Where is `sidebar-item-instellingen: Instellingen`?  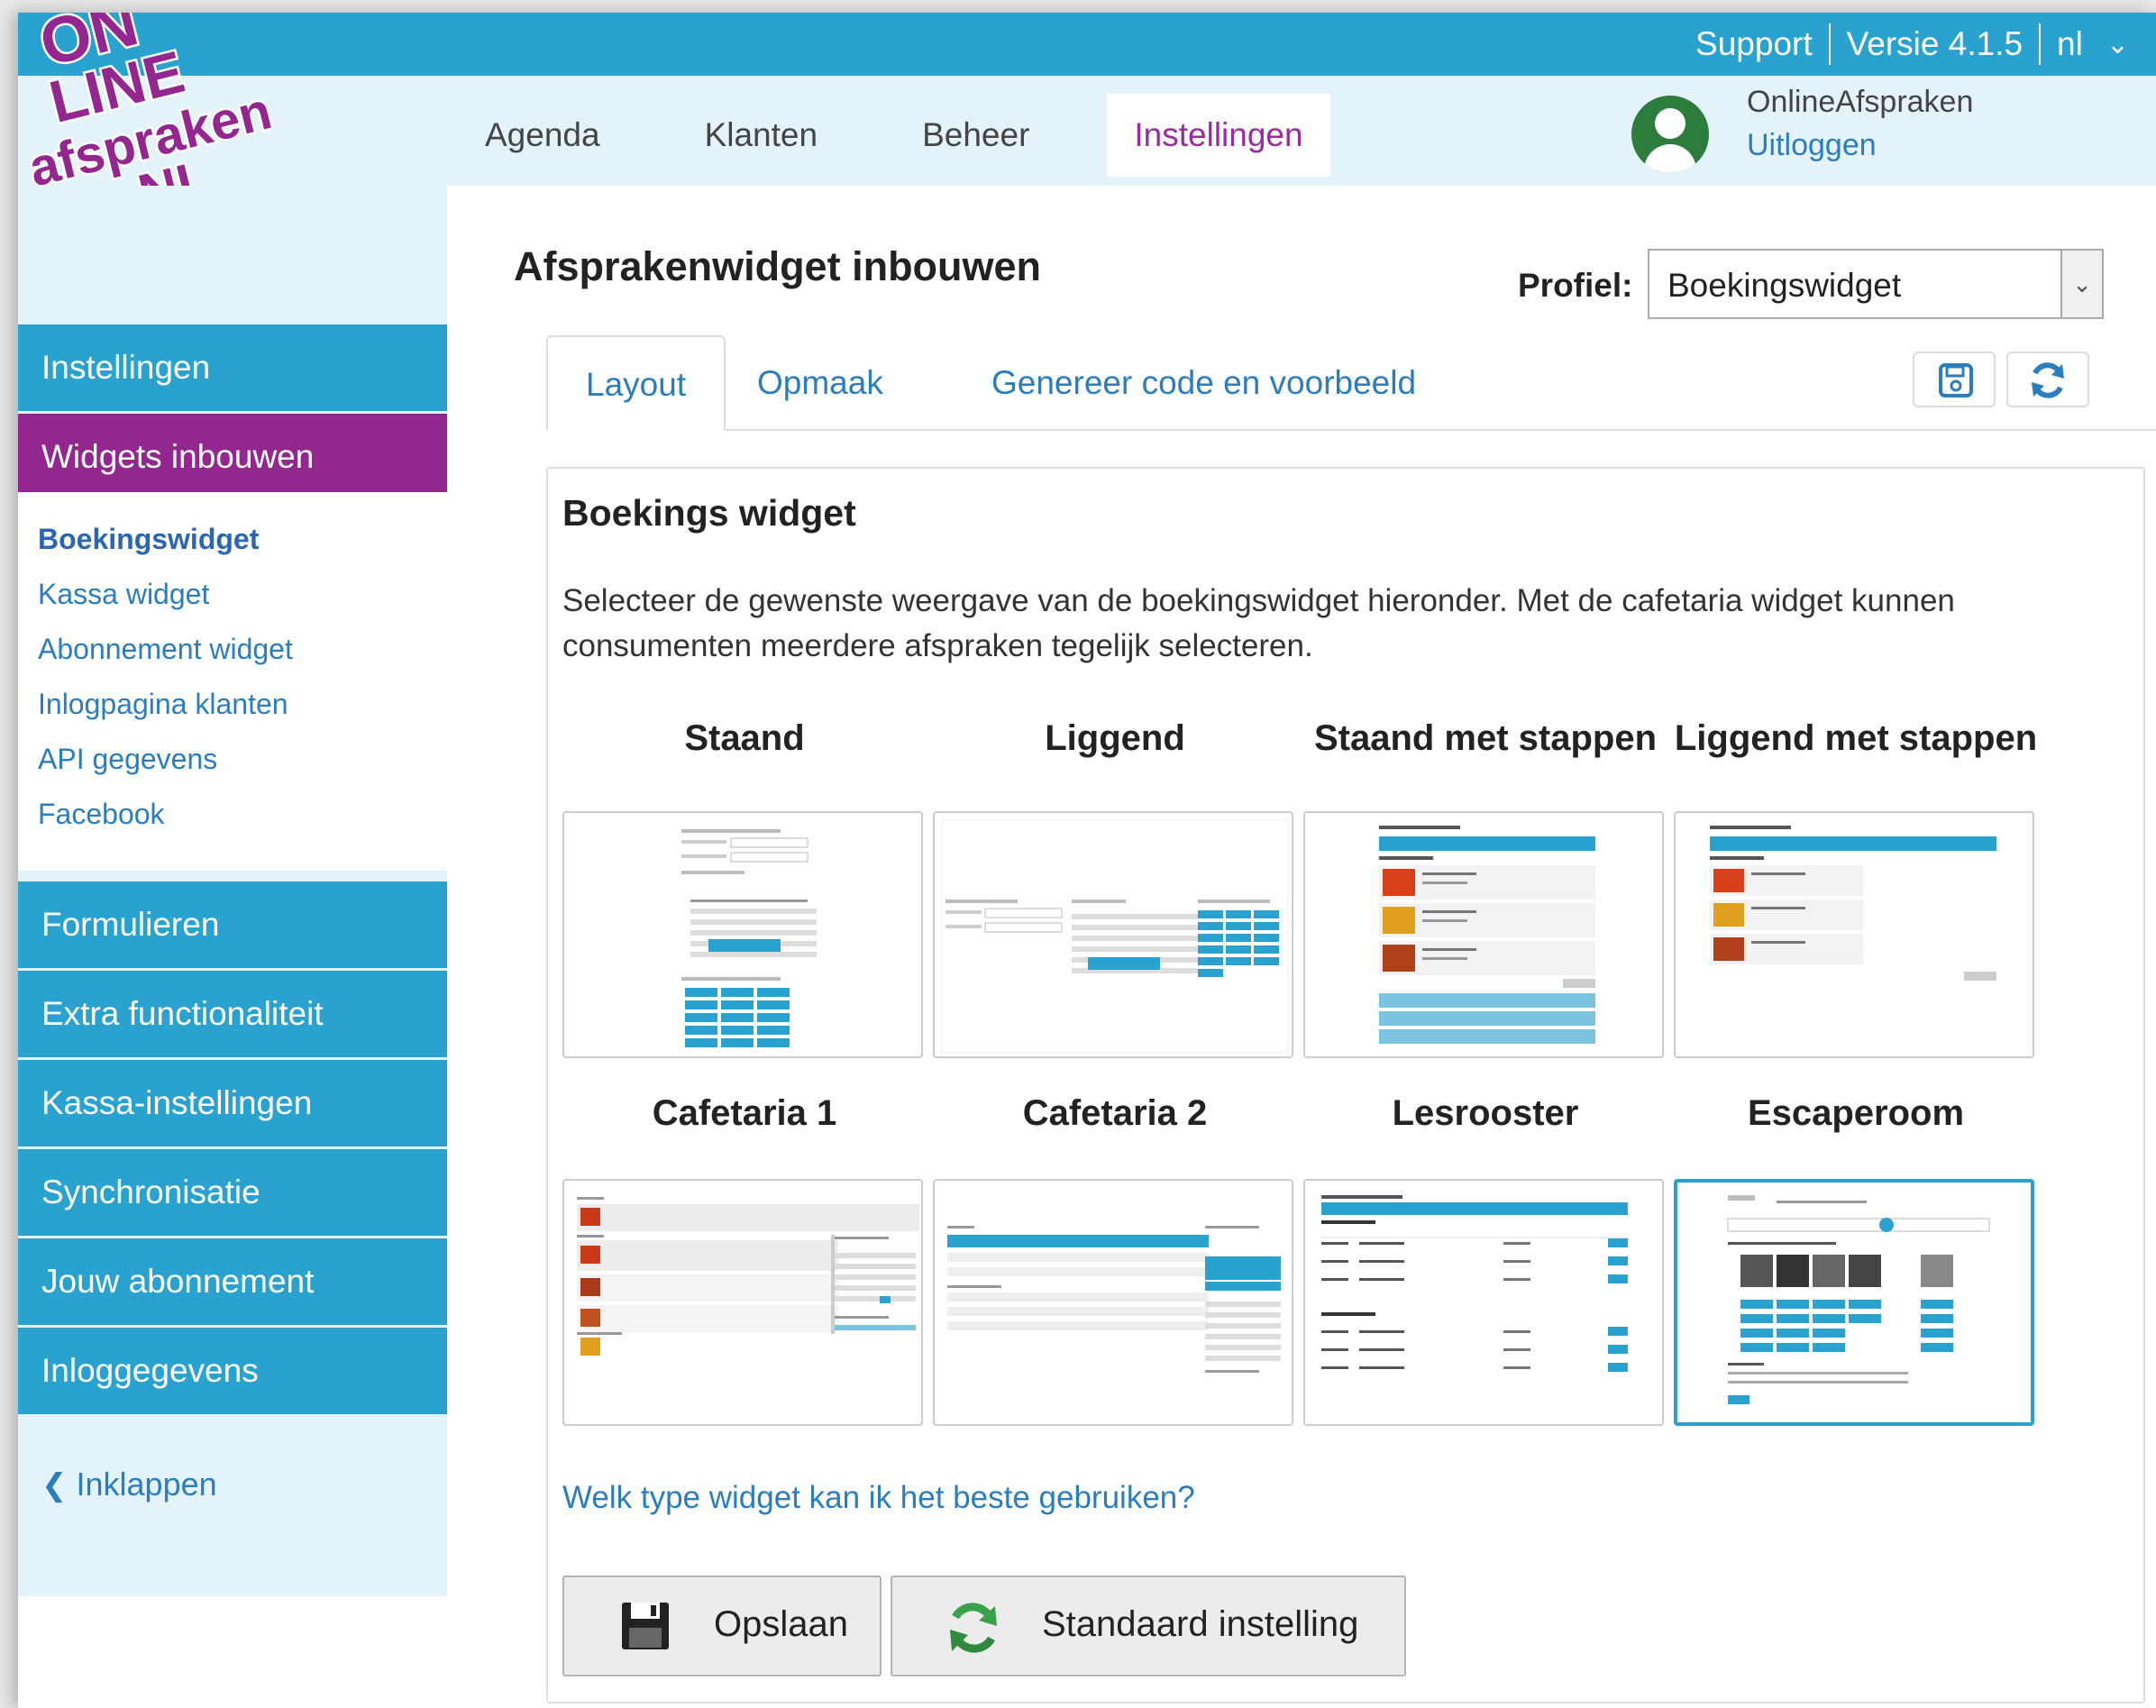
sidebar-item-instellingen: Instellingen is located at coordinates (232, 367).